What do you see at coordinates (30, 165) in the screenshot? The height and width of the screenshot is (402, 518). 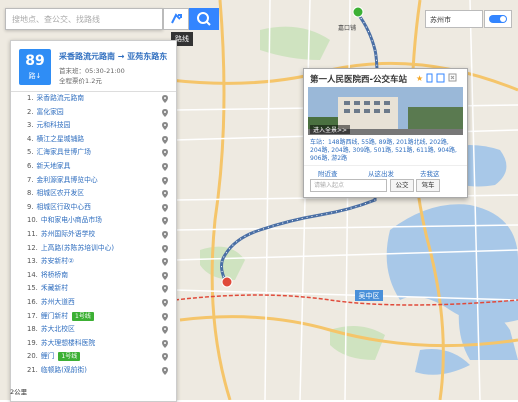 I see `stop-number: 6.` at bounding box center [30, 165].